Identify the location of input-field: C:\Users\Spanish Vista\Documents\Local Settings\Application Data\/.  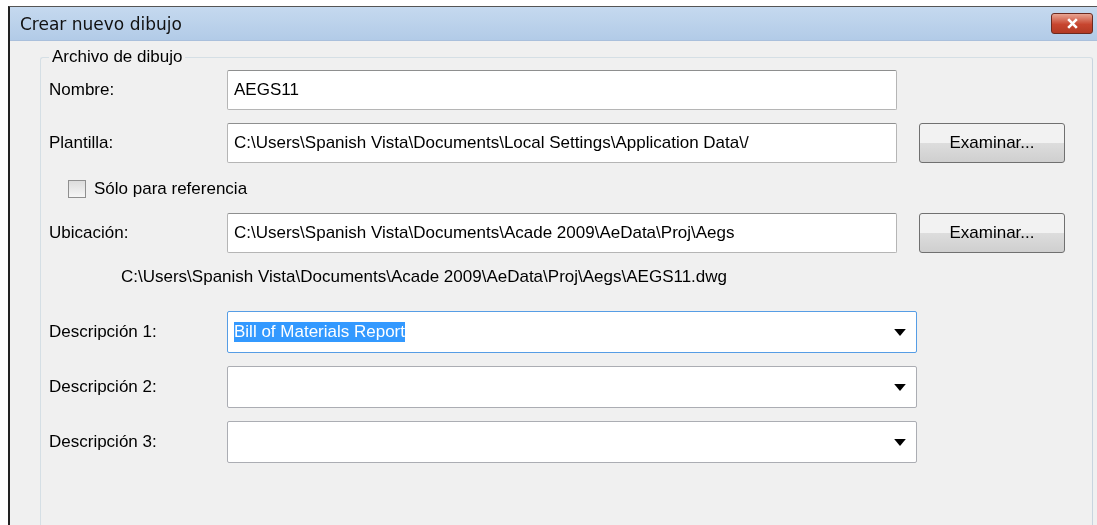
(562, 143).